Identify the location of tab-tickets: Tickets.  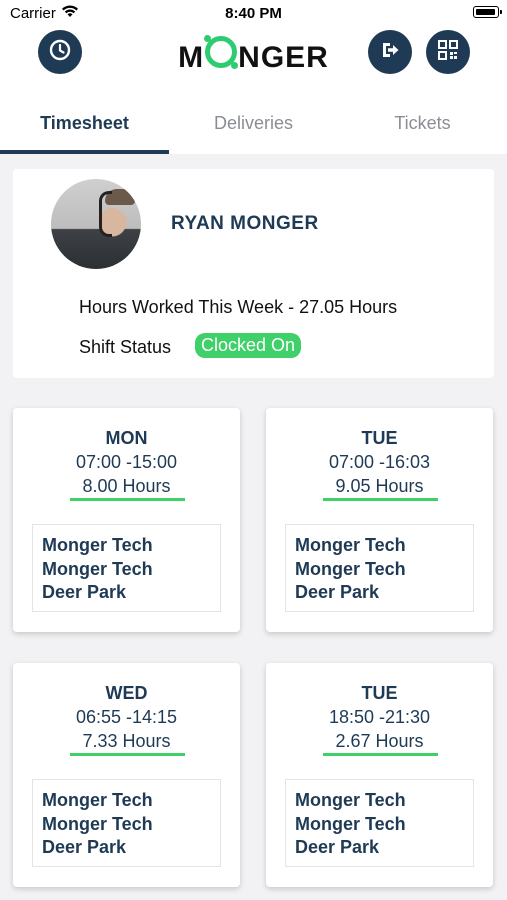
(422, 123).